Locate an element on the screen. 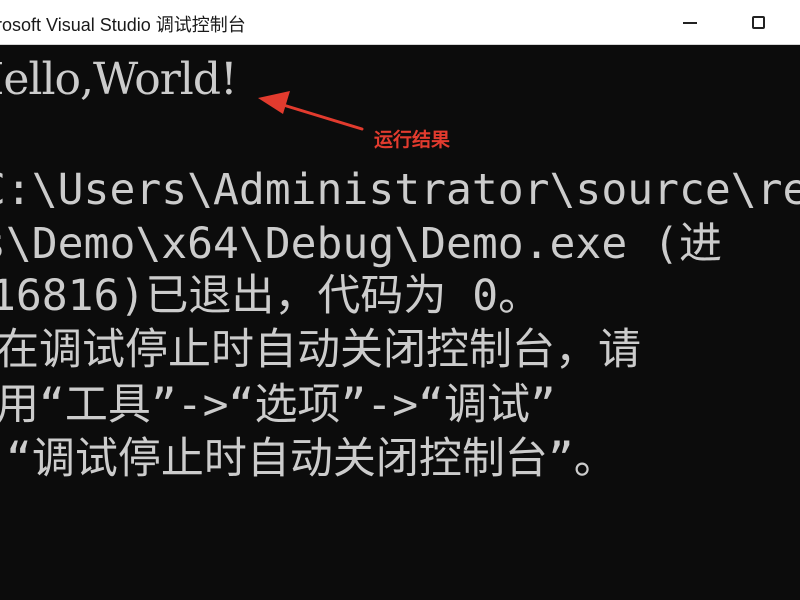 Image resolution: width=800 pixels, height=600 pixels. minimize-icon is located at coordinates (690, 22).